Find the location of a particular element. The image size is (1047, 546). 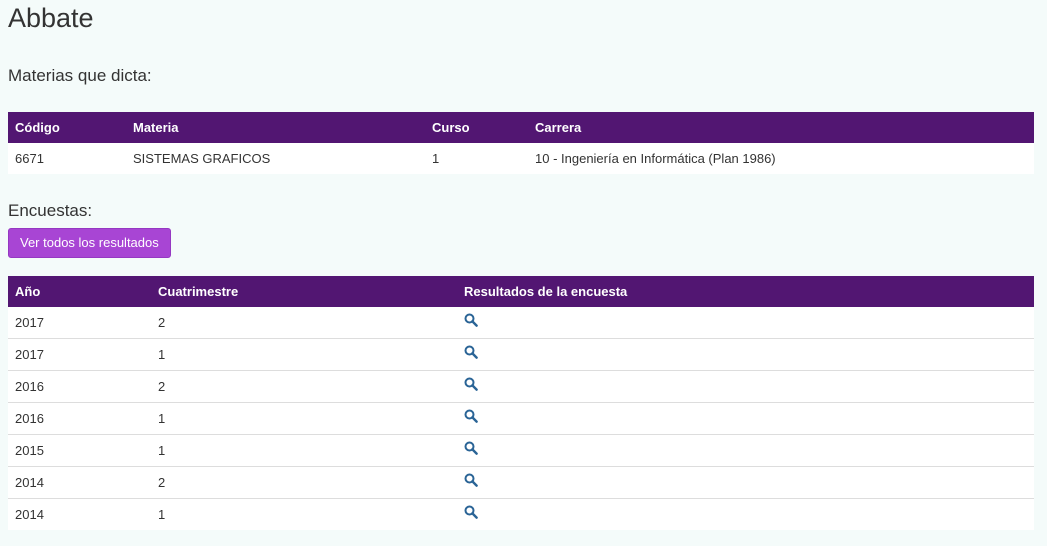

materias-header-row: Código Materia Curso Carrera is located at coordinates (521, 127).